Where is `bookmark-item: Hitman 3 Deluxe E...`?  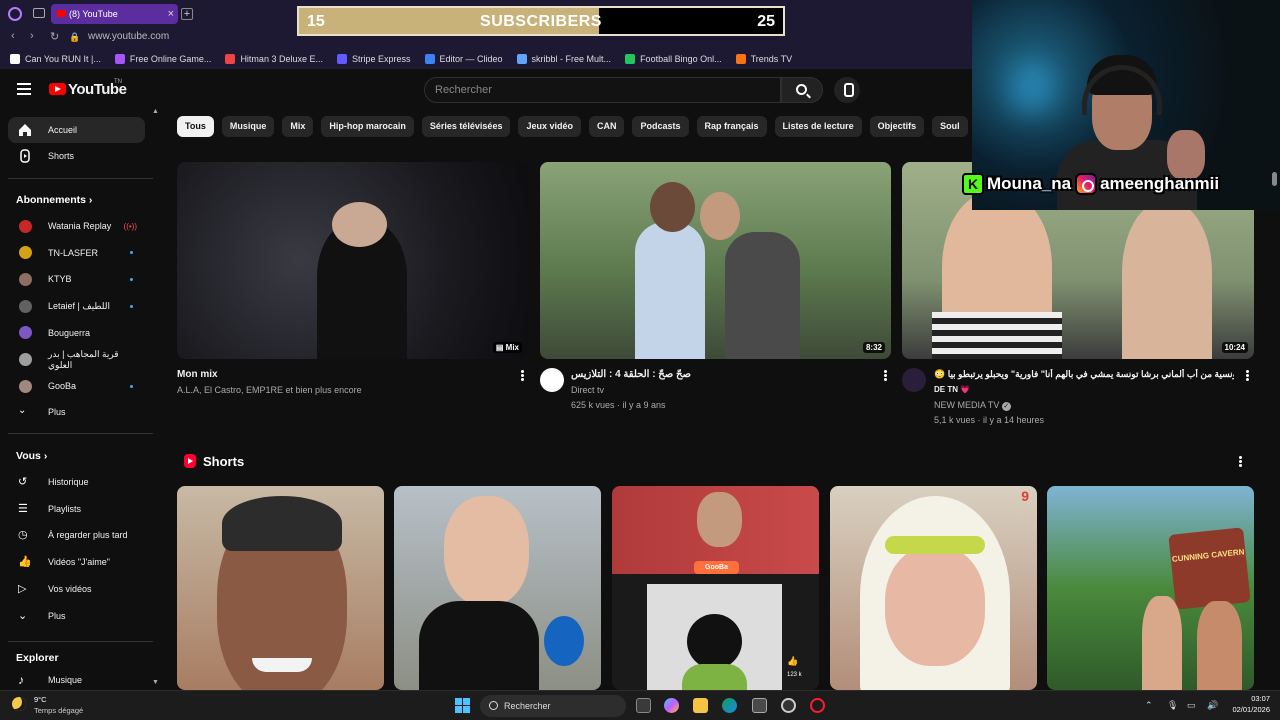 bookmark-item: Hitman 3 Deluxe E... is located at coordinates (274, 58).